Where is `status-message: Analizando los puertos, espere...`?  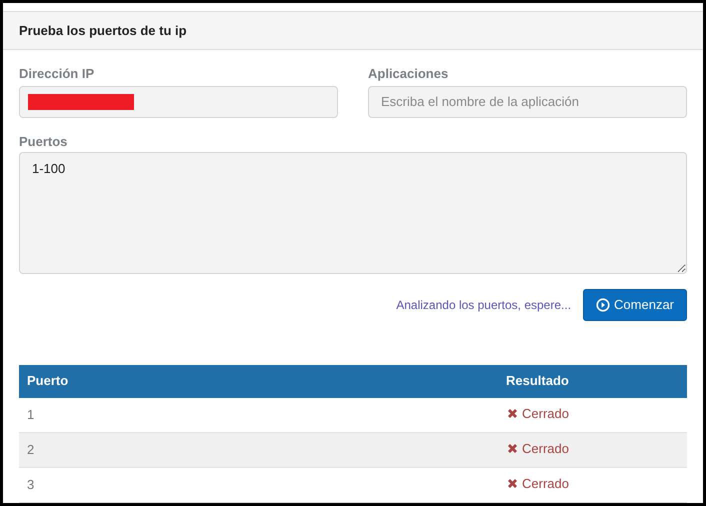
status-message: Analizando los puertos, espere... is located at coordinates (484, 305).